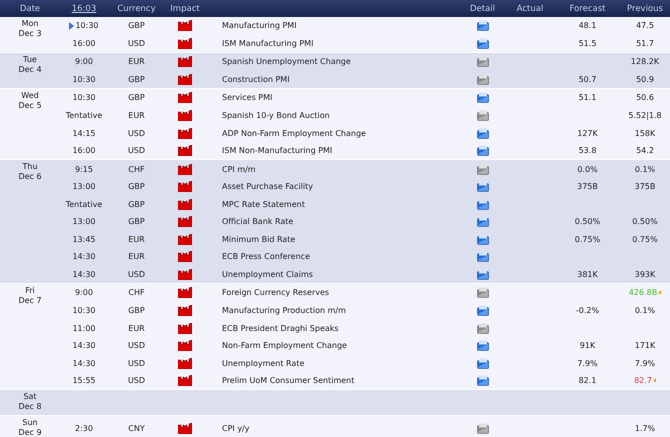 This screenshot has width=670, height=437. What do you see at coordinates (84, 274) in the screenshot?
I see `event-time: 14:30` at bounding box center [84, 274].